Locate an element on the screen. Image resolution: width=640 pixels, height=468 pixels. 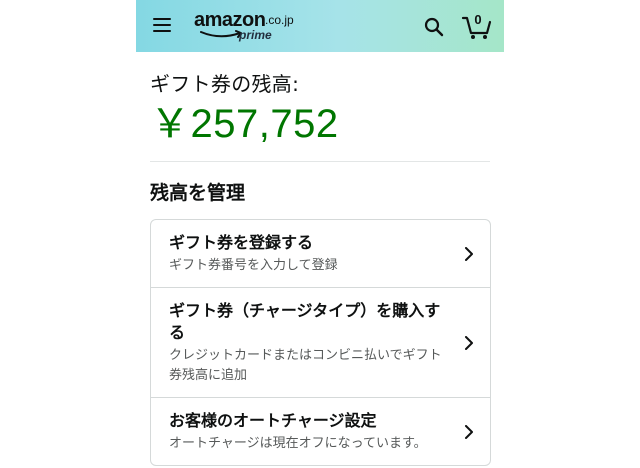
manage-section-title: 残高を管理 is located at coordinates (198, 193).